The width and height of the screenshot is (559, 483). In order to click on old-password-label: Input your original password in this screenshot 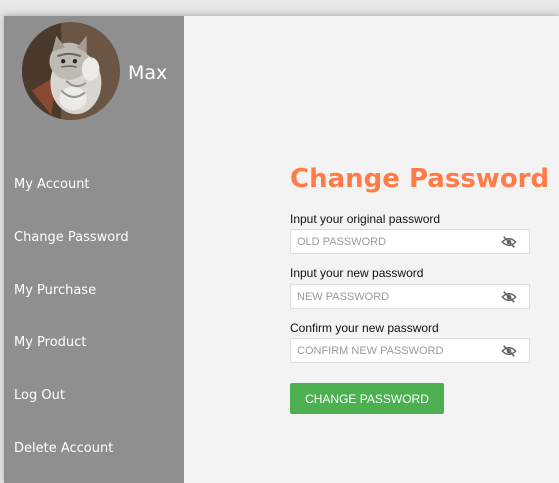, I will do `click(365, 219)`.